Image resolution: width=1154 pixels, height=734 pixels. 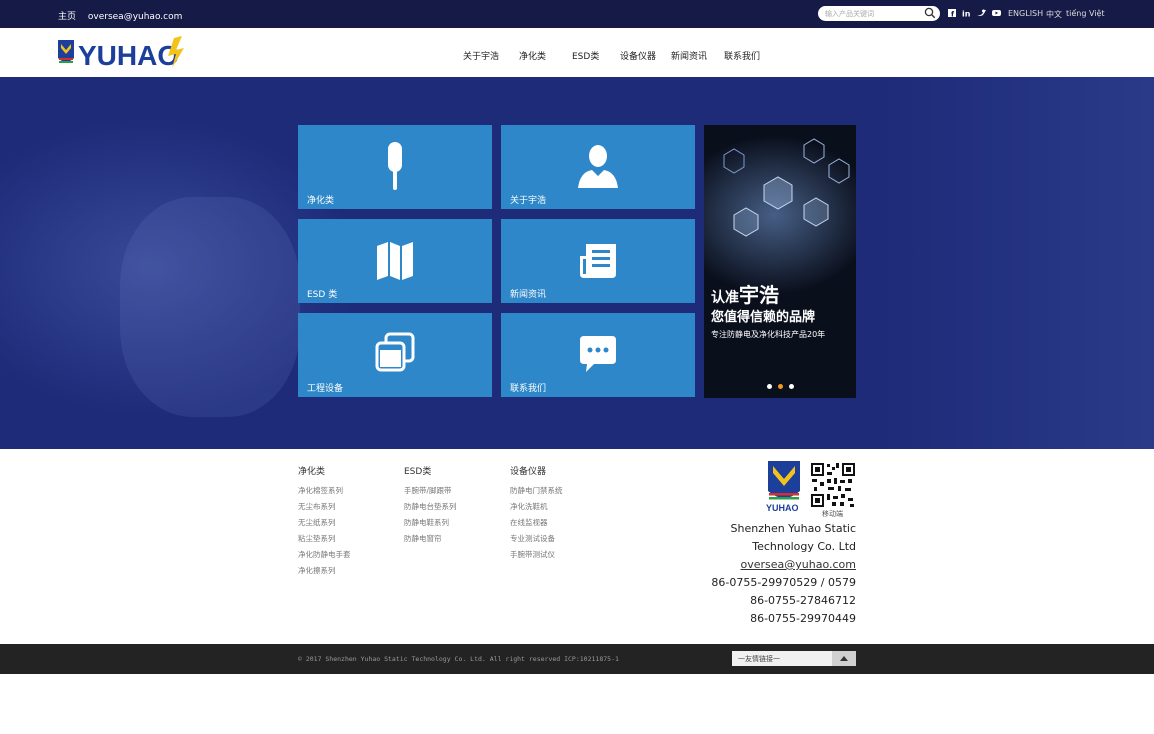 What do you see at coordinates (528, 295) in the screenshot?
I see `tile-label: 新闻资讯` at bounding box center [528, 295].